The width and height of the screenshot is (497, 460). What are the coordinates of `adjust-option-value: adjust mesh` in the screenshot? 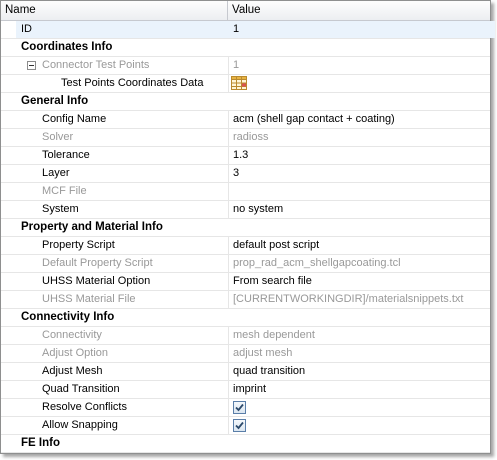 It's located at (263, 353).